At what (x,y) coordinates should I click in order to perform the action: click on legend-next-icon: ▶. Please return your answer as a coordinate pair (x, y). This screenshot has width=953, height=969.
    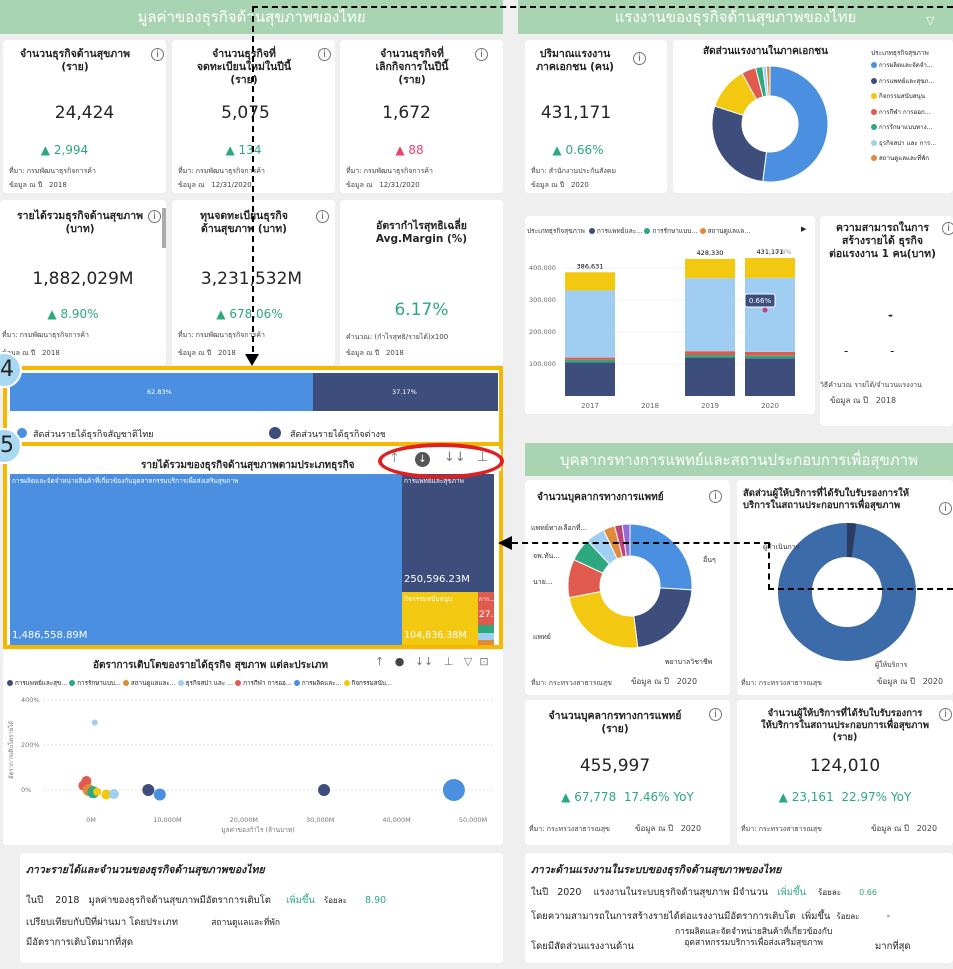
    Looking at the image, I should click on (803, 229).